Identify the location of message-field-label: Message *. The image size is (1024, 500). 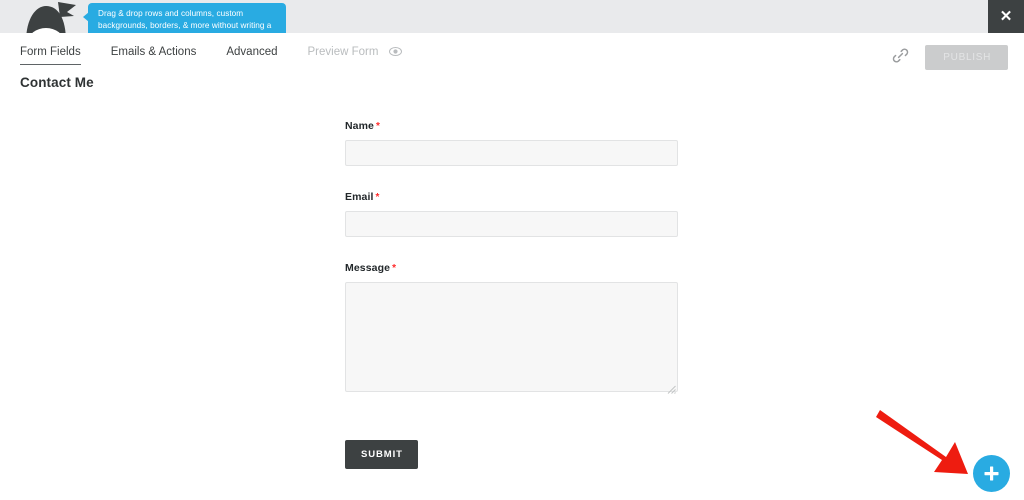
(511, 268).